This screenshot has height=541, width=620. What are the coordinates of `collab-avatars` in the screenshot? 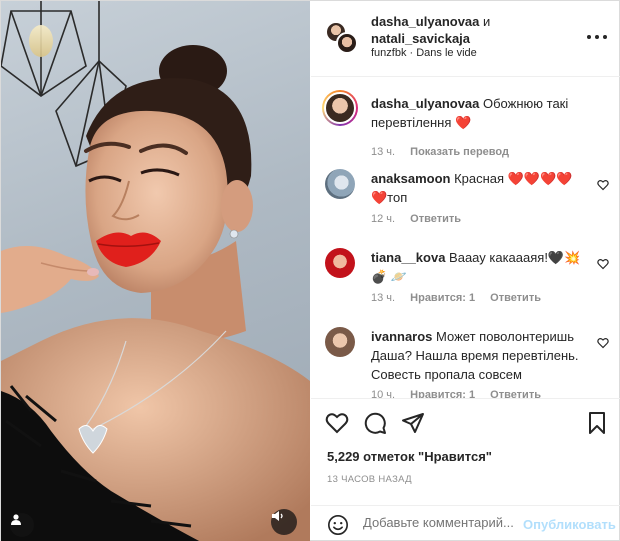 It's located at (342, 38).